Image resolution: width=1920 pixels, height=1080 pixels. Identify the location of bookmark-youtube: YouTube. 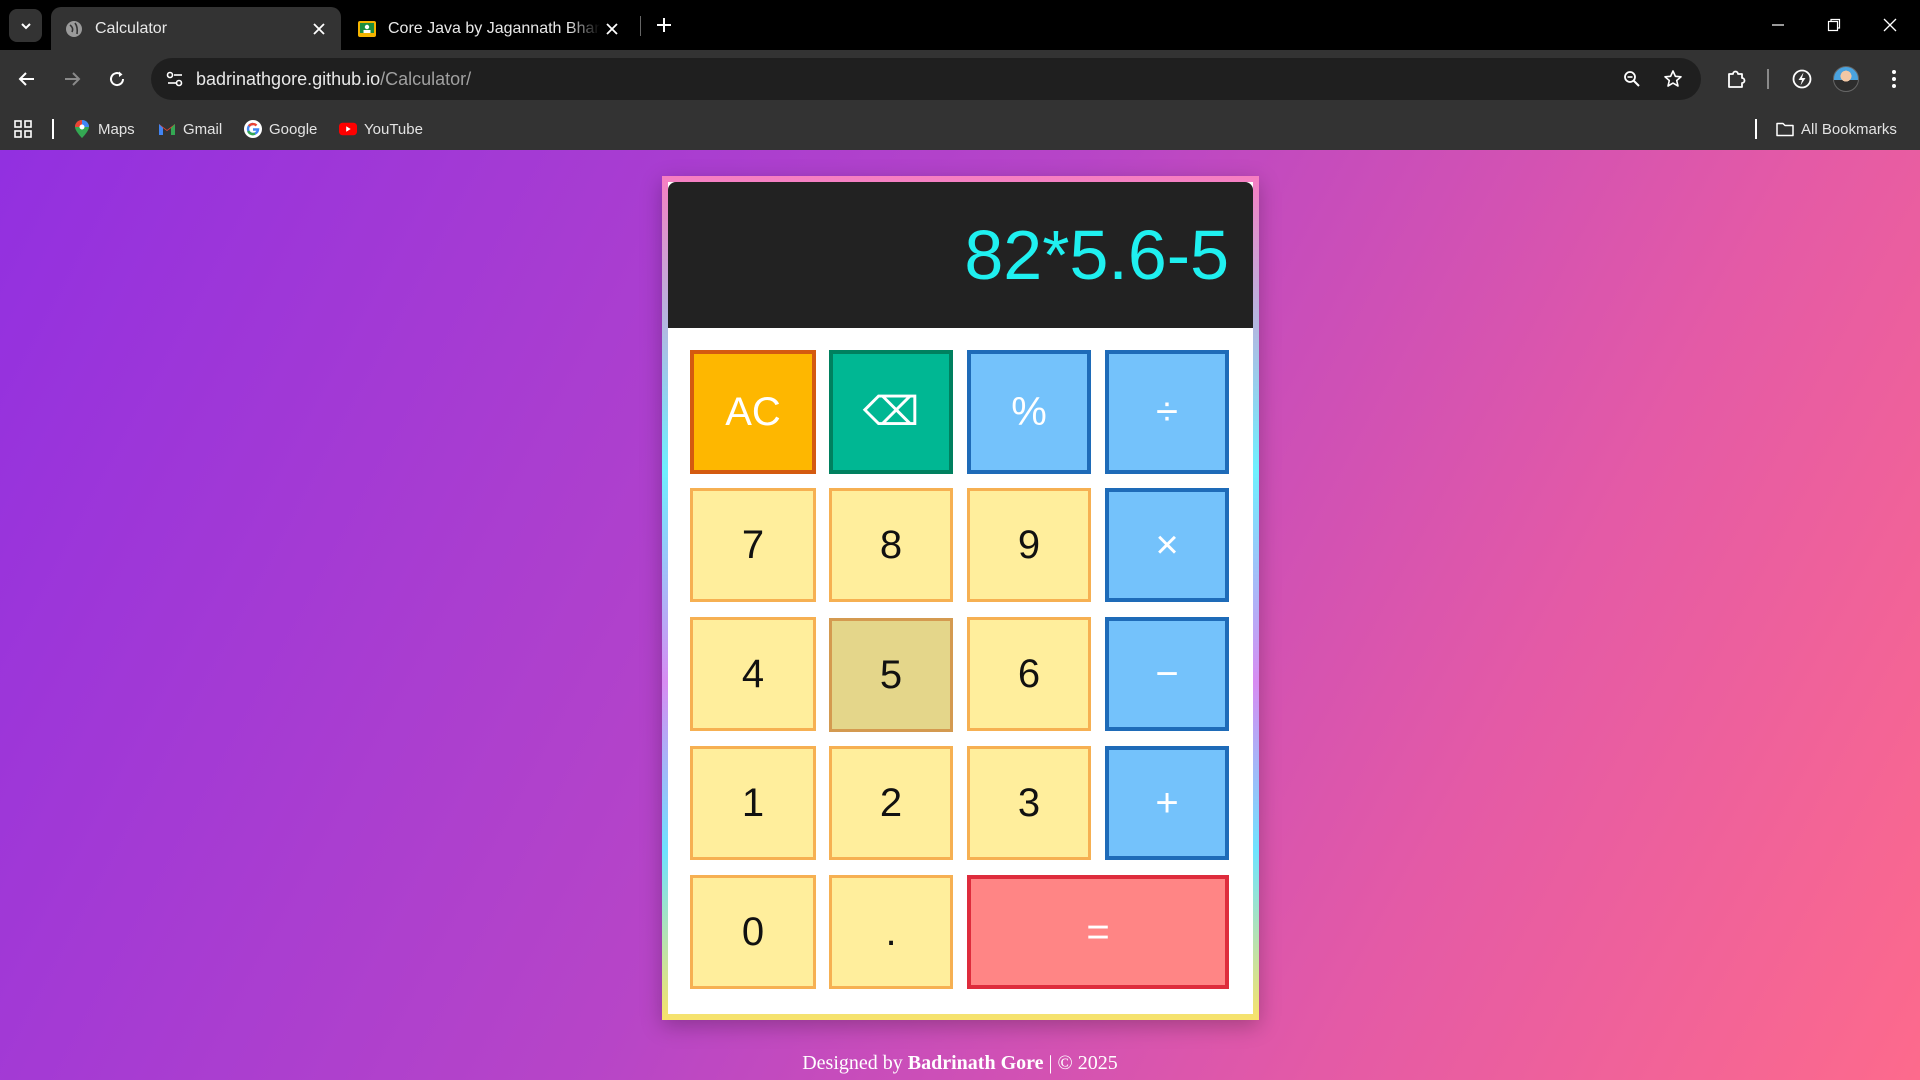
(381, 129).